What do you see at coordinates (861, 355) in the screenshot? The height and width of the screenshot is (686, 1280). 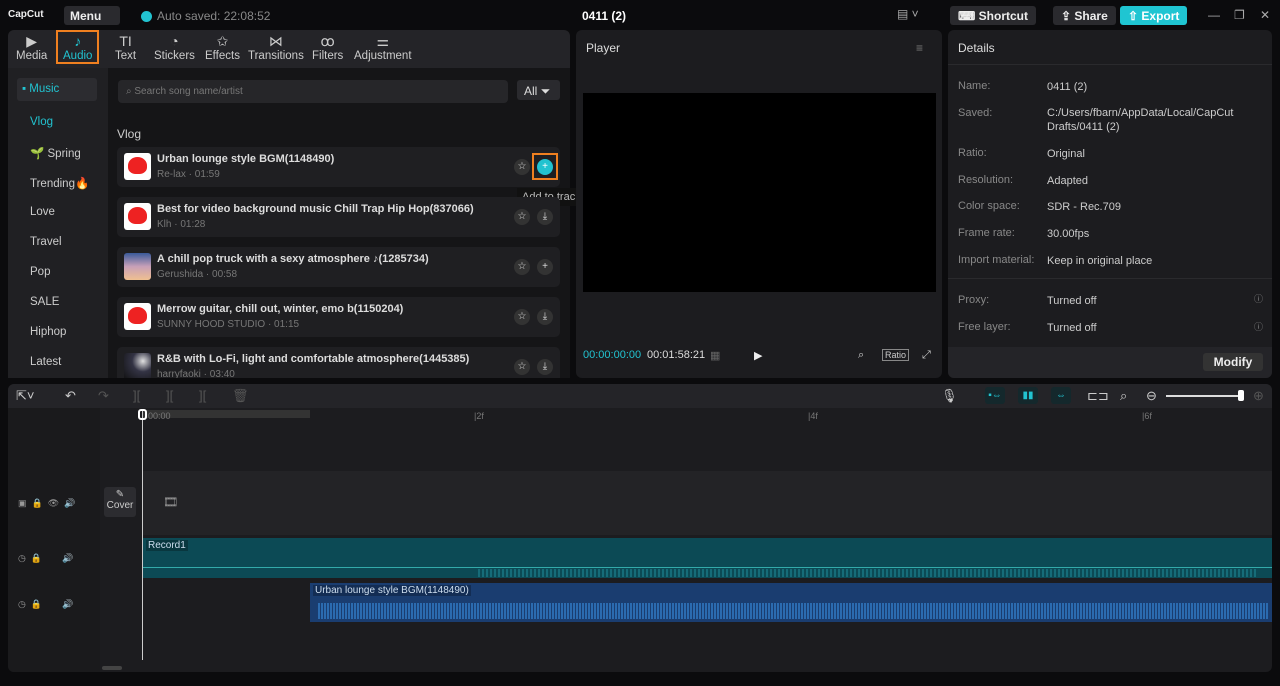 I see `fit-icon: ⌕` at bounding box center [861, 355].